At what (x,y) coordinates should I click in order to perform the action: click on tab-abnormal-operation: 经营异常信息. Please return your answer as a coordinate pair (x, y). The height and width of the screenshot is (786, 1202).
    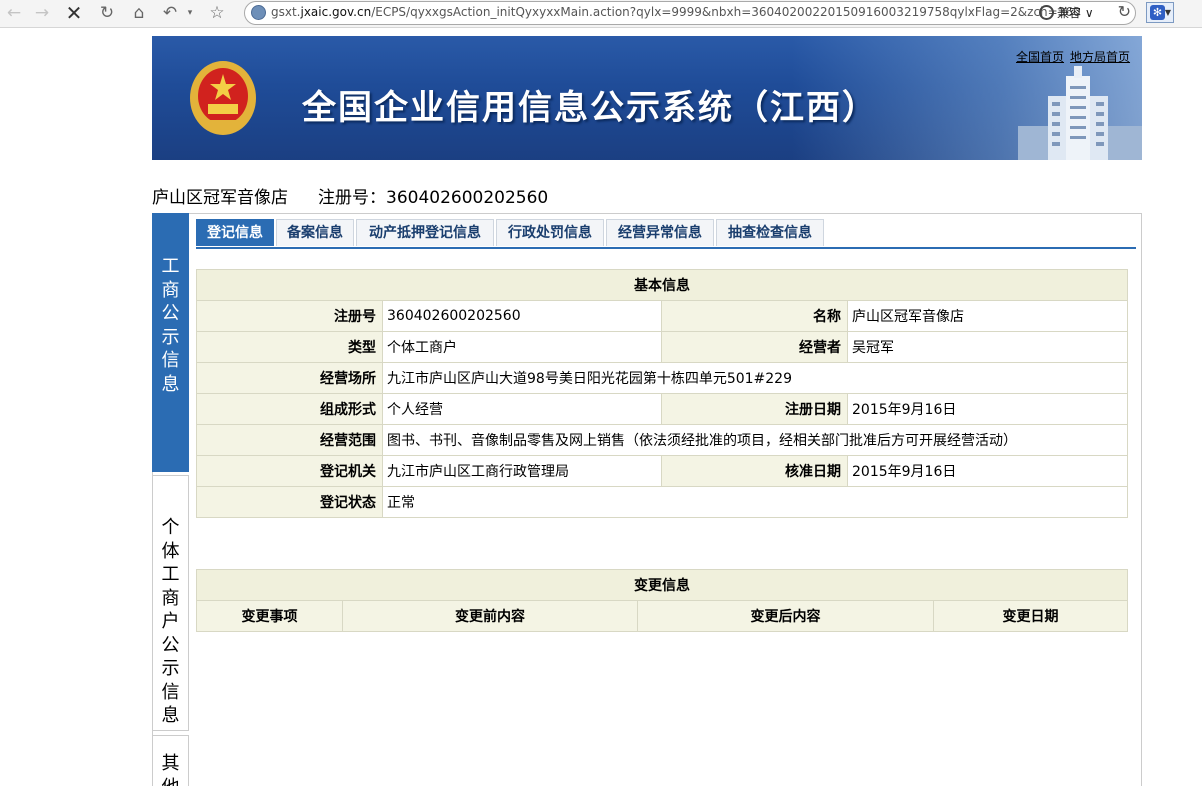
    Looking at the image, I should click on (660, 232).